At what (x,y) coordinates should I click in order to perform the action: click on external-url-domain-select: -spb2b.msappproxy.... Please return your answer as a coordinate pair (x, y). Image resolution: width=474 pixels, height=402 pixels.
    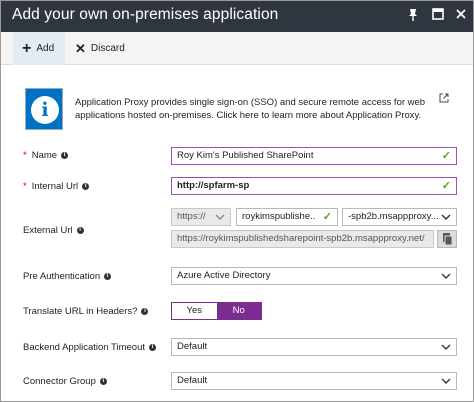
    Looking at the image, I should click on (399, 217).